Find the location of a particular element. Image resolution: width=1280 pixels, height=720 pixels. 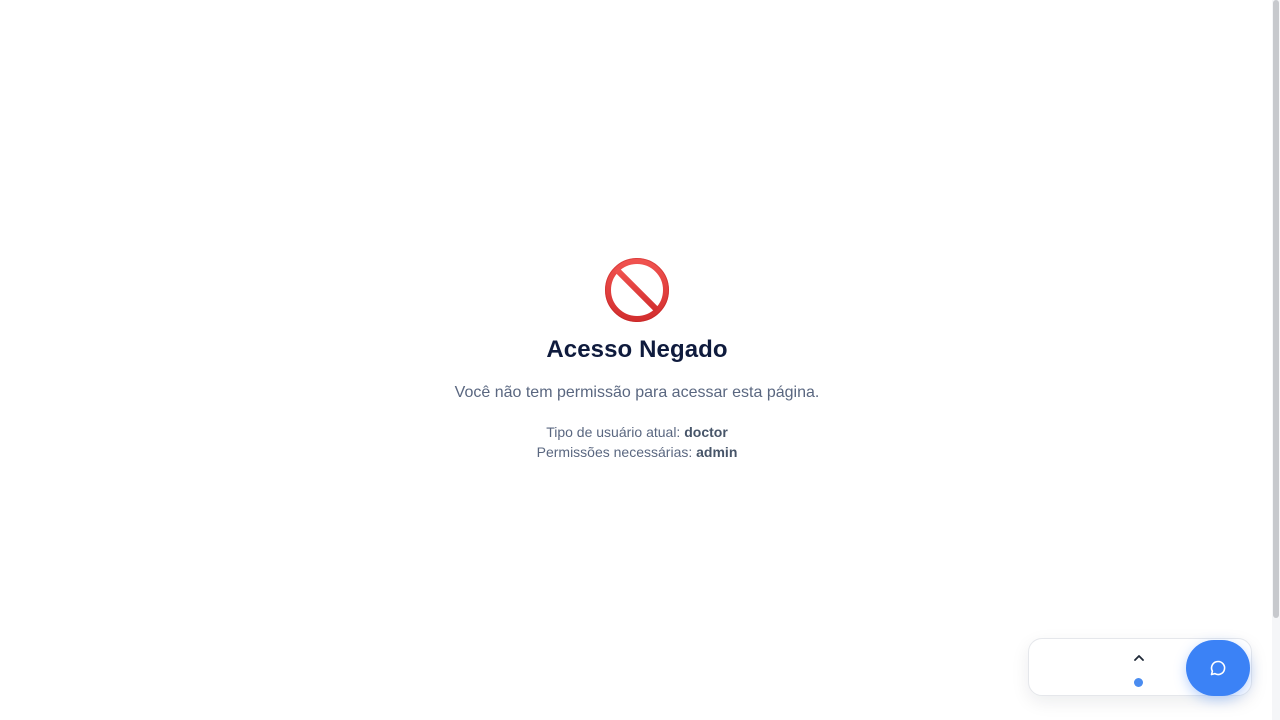

permissions-label: Permissões necessárias: is located at coordinates (614, 452).